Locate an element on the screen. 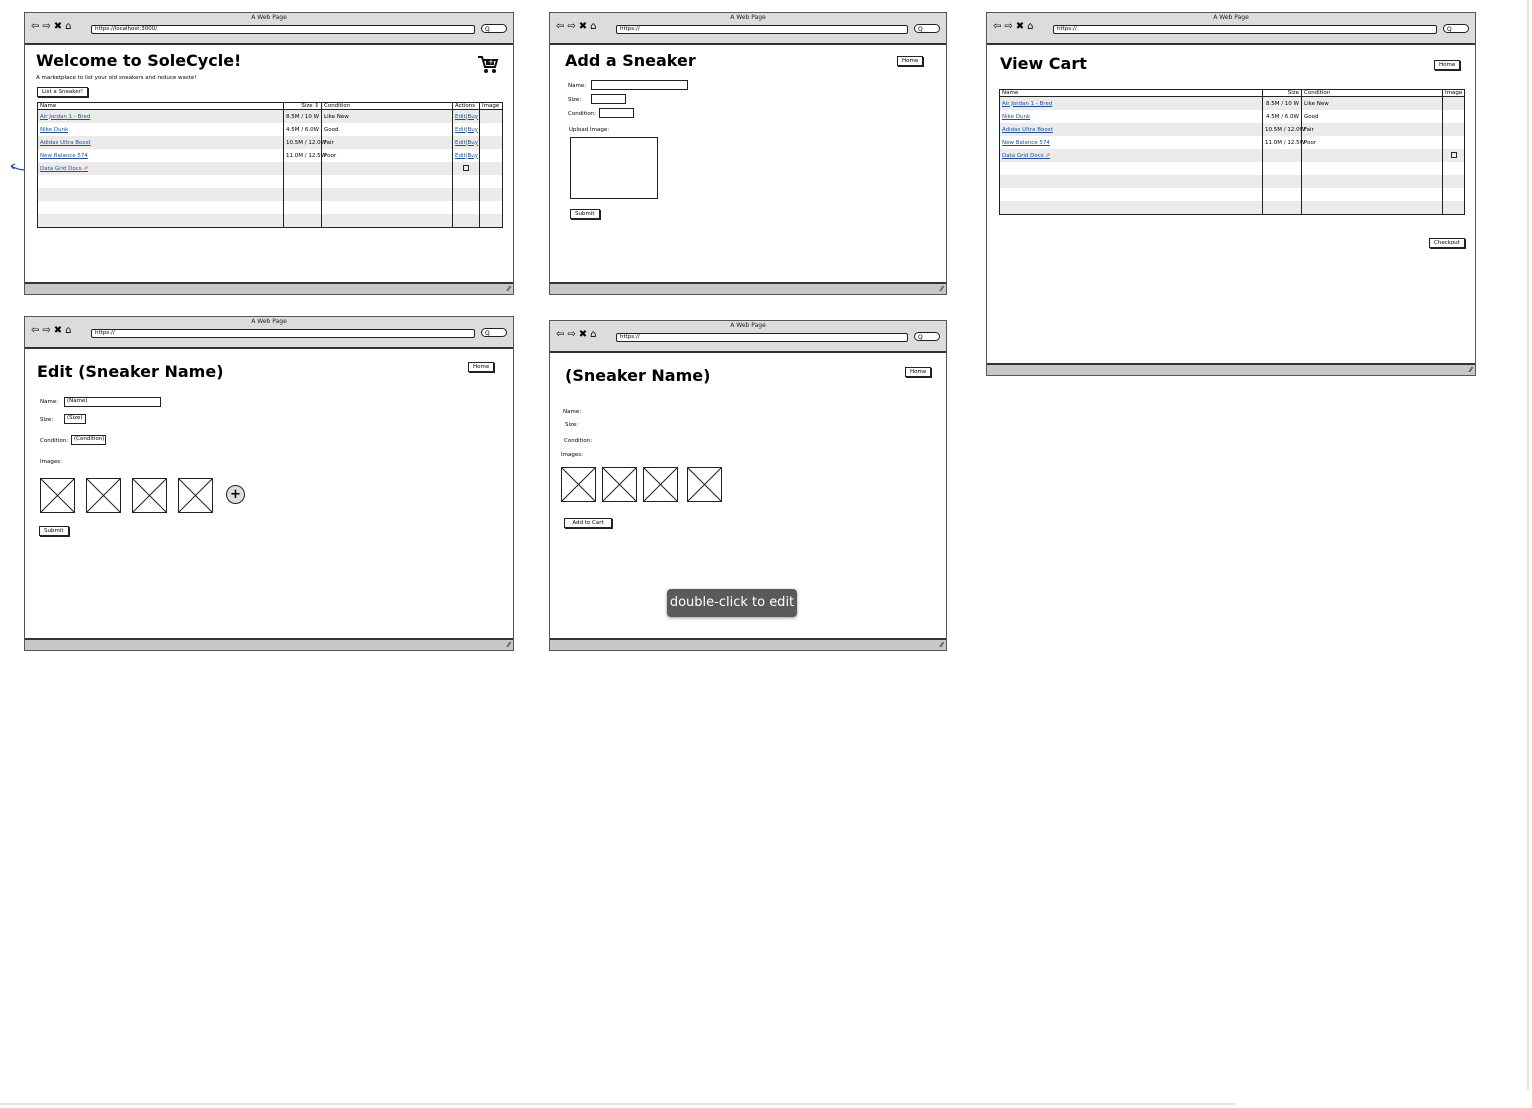 This screenshot has width=1532, height=1108. size-field: (Size) is located at coordinates (75, 419).